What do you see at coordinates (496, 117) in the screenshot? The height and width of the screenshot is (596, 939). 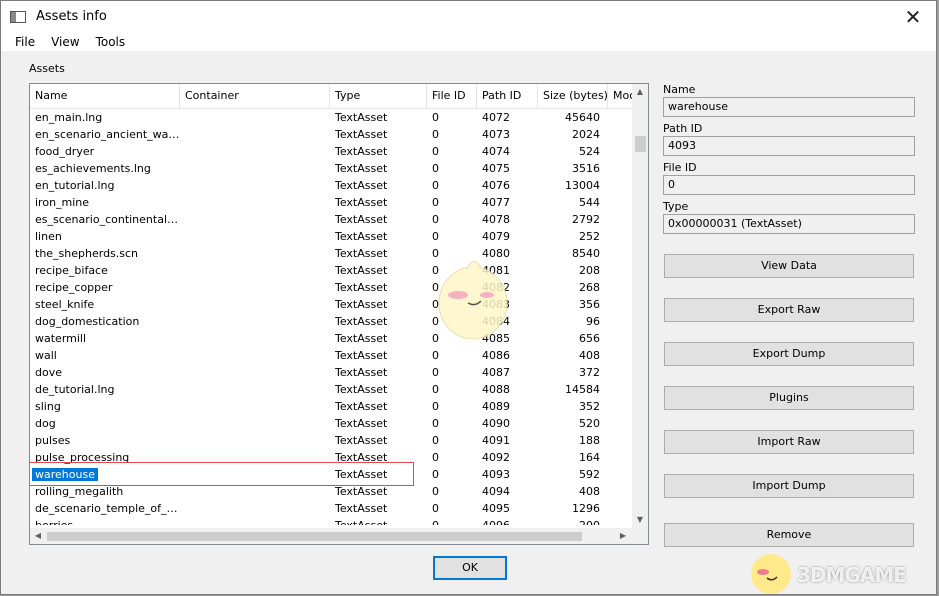 I see `cell-path-id: 4072` at bounding box center [496, 117].